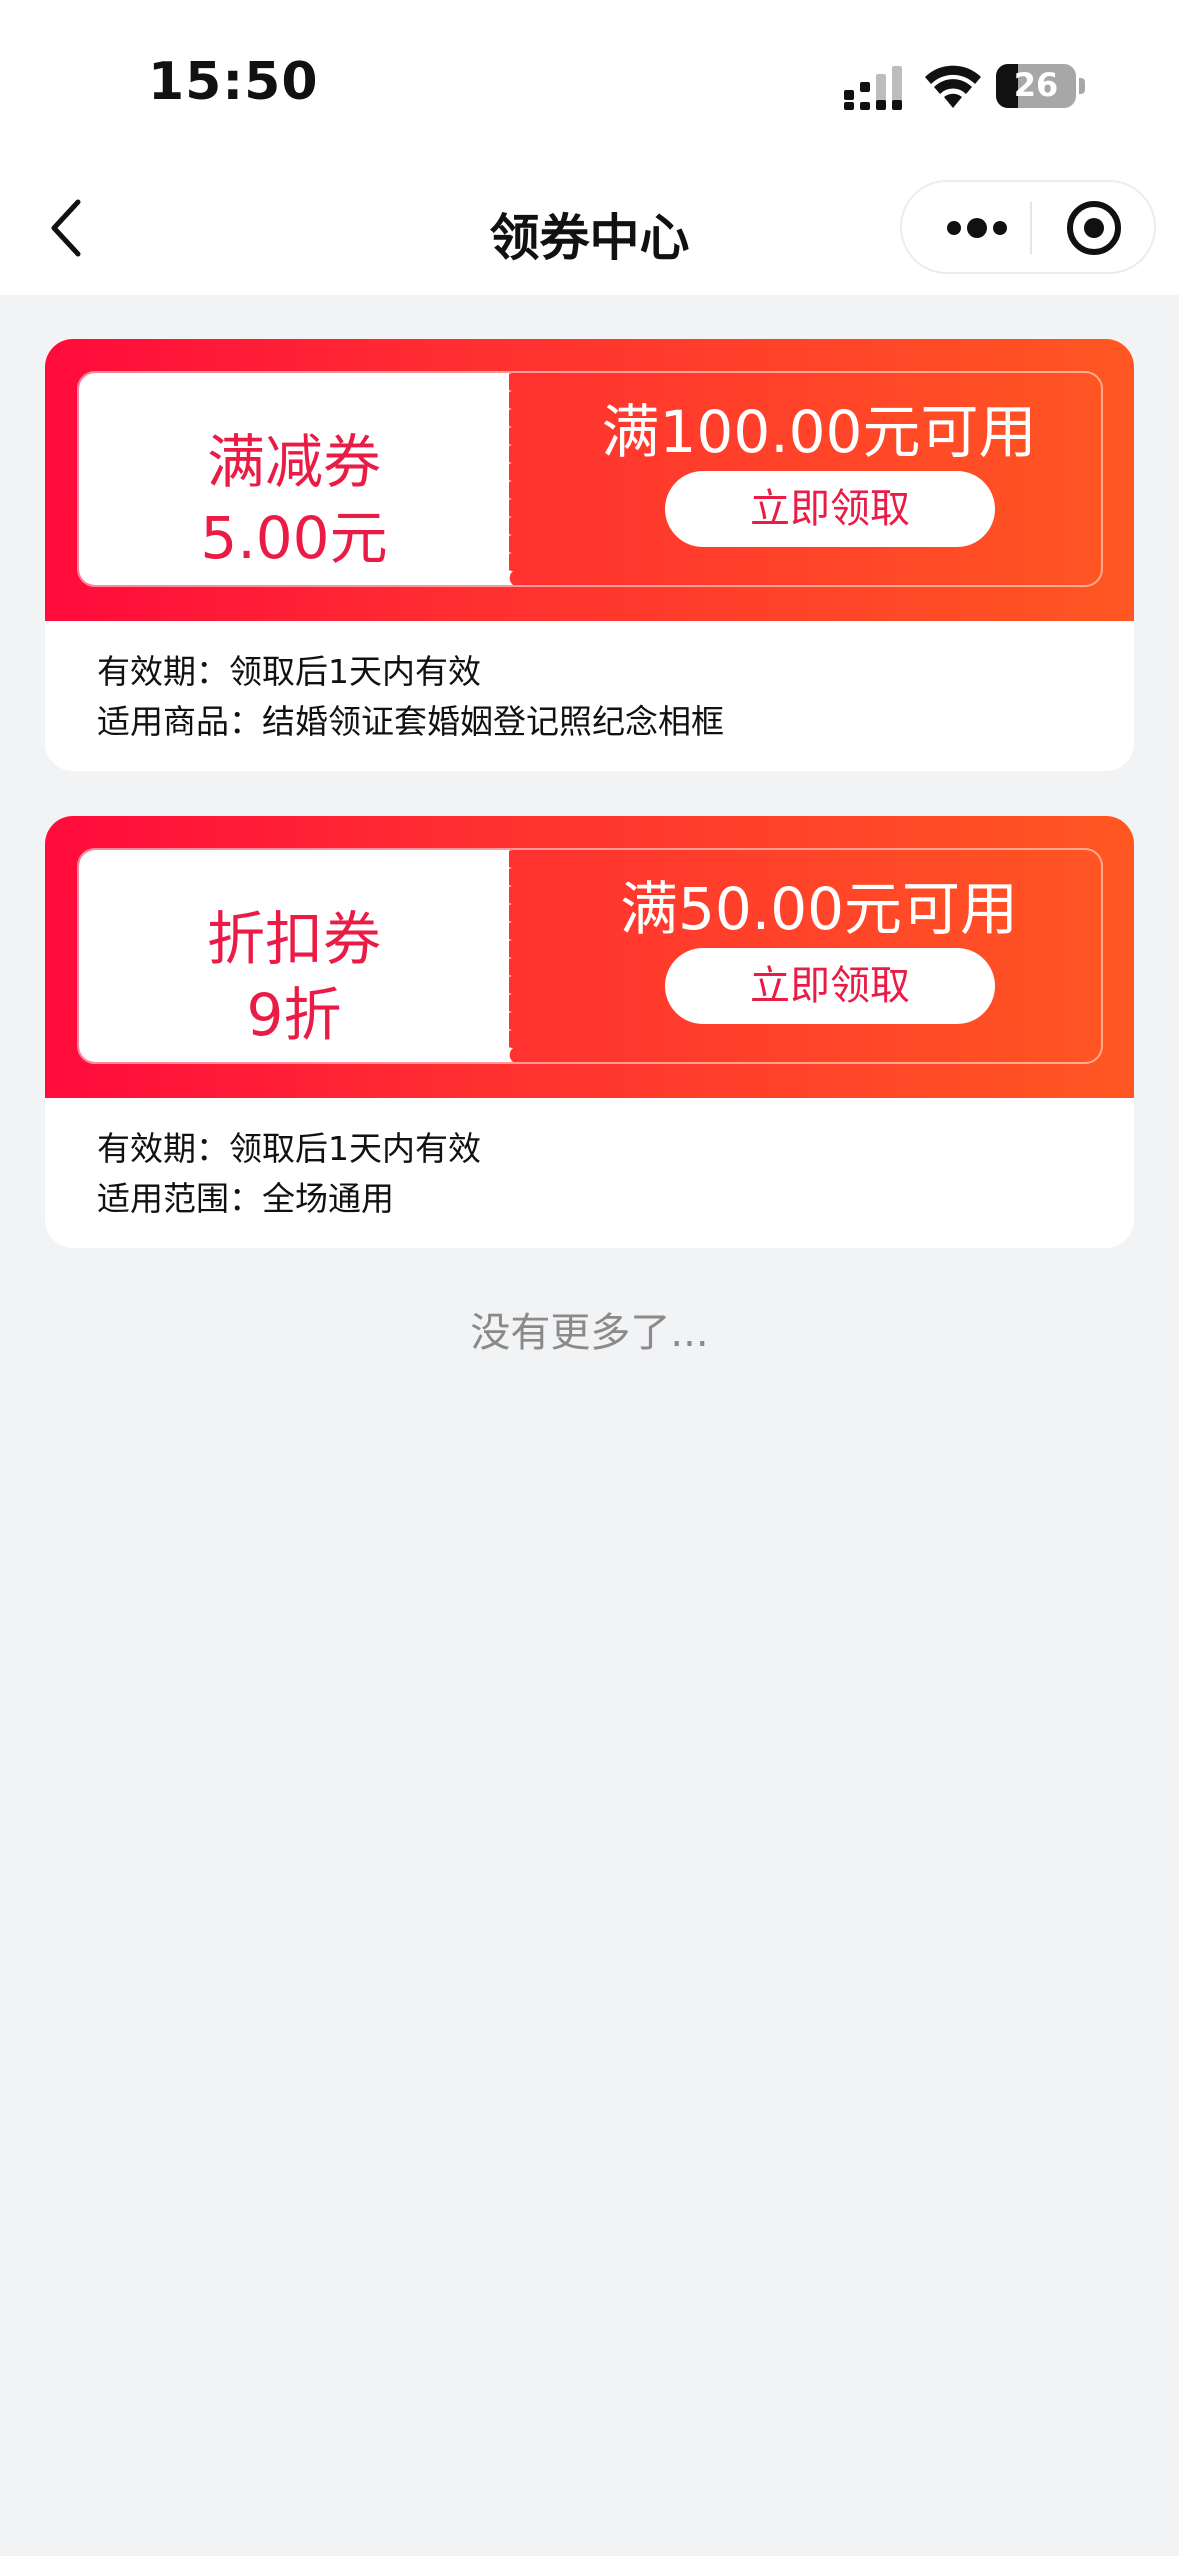 The height and width of the screenshot is (2556, 1179). What do you see at coordinates (410, 721) in the screenshot?
I see `coupon-scope: 适用商品：结婚领证套婚姻登记照纪念相框` at bounding box center [410, 721].